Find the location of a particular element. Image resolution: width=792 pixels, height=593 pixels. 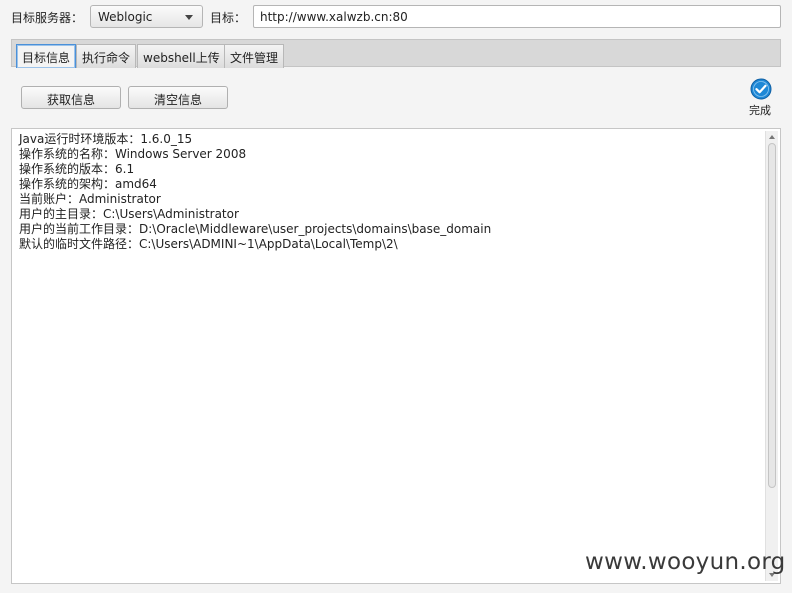

watermark: www.wooyun.org is located at coordinates (685, 562).